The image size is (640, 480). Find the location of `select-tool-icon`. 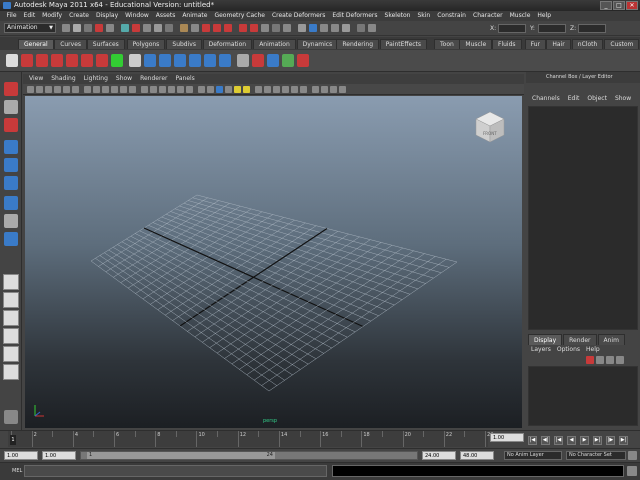

select-tool-icon is located at coordinates (11, 89).